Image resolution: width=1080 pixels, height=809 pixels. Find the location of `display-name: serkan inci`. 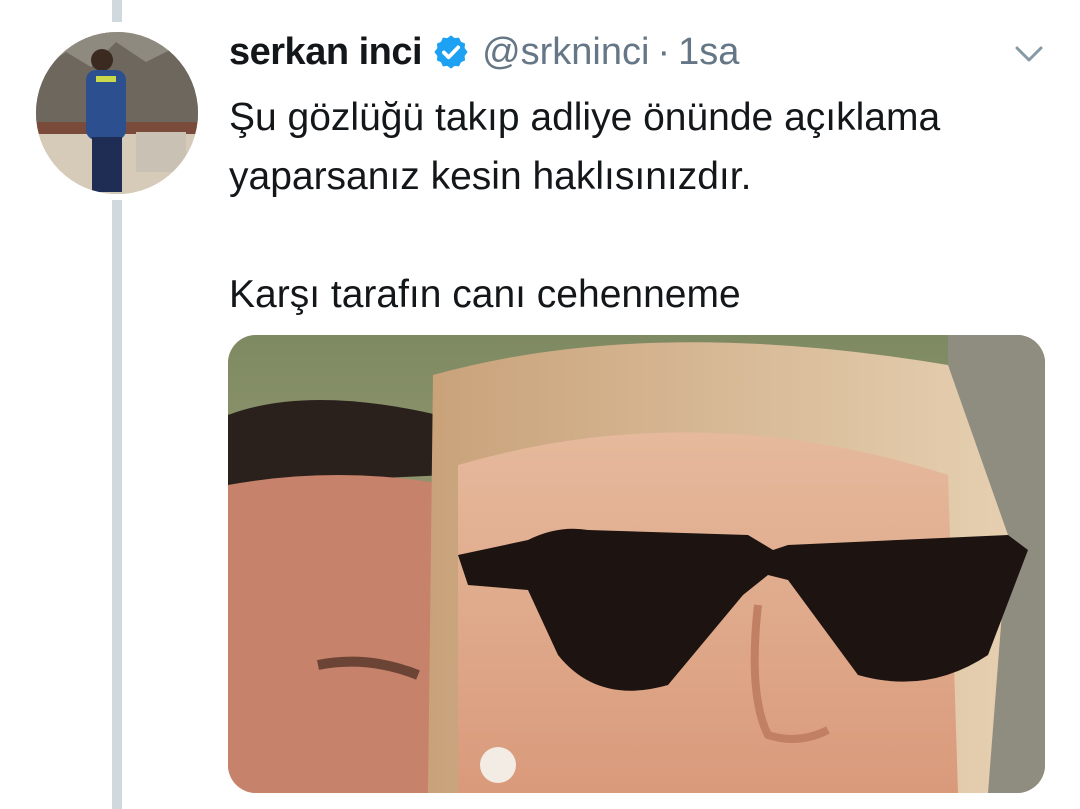

display-name: serkan inci is located at coordinates (326, 52).